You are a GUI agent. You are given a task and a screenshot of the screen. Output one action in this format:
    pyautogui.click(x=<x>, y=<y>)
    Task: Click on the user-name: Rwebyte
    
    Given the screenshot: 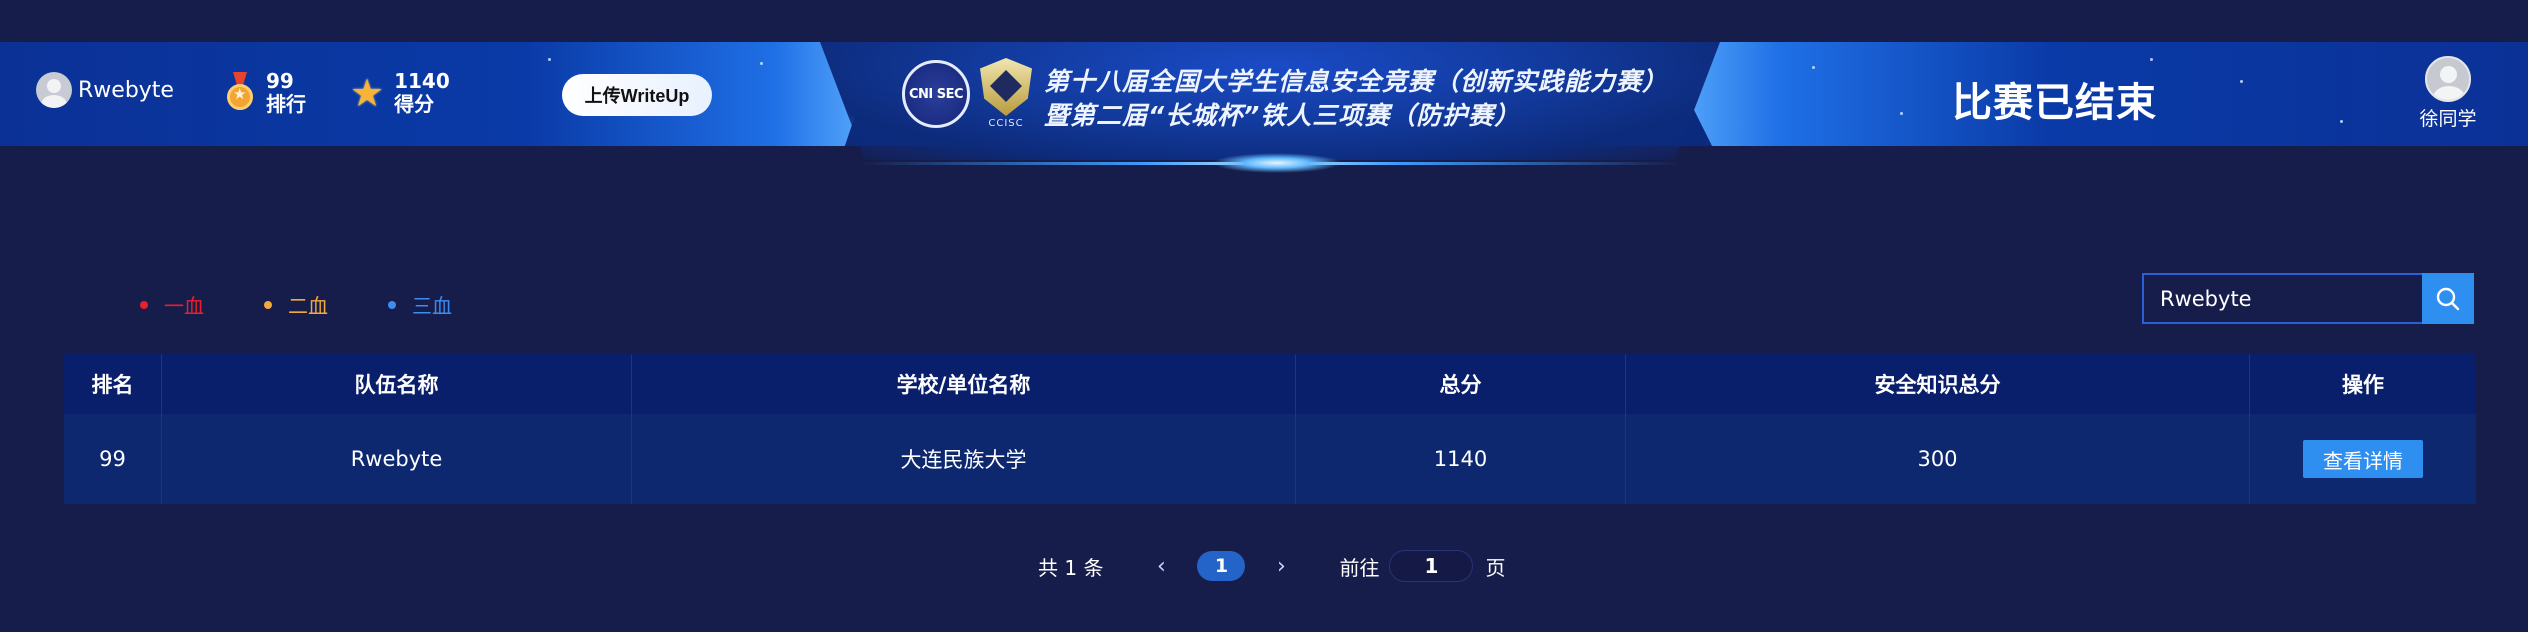 What is the action you would take?
    pyautogui.click(x=126, y=90)
    